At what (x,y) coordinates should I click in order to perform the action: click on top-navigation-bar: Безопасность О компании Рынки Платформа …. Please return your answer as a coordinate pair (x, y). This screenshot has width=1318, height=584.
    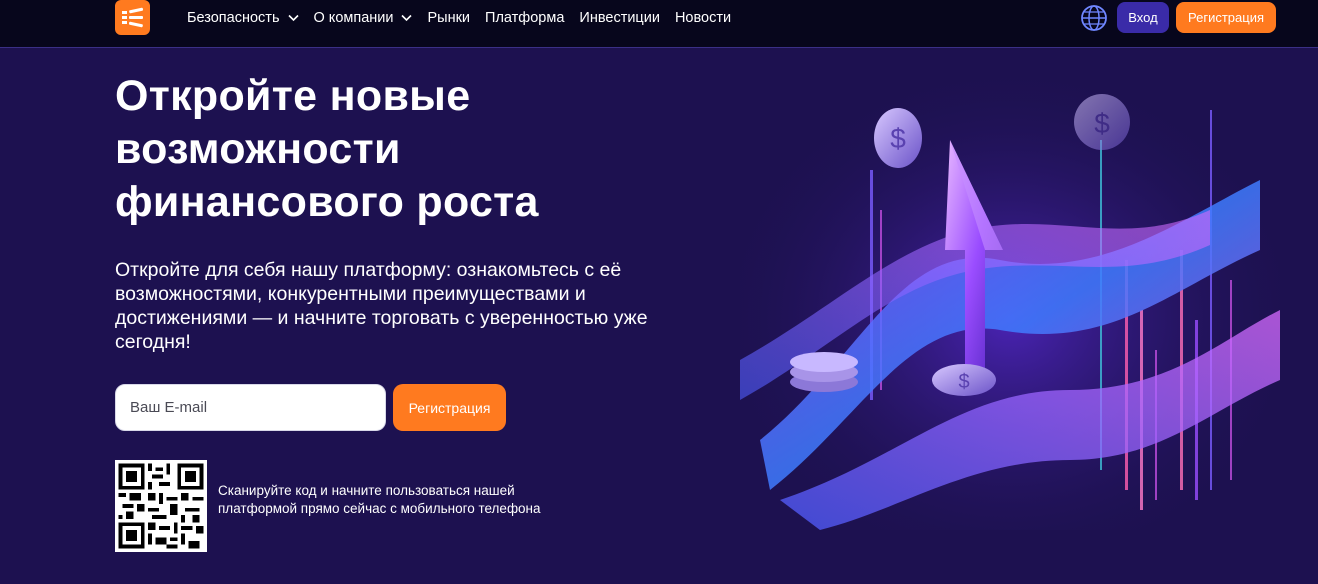
    Looking at the image, I should click on (659, 24).